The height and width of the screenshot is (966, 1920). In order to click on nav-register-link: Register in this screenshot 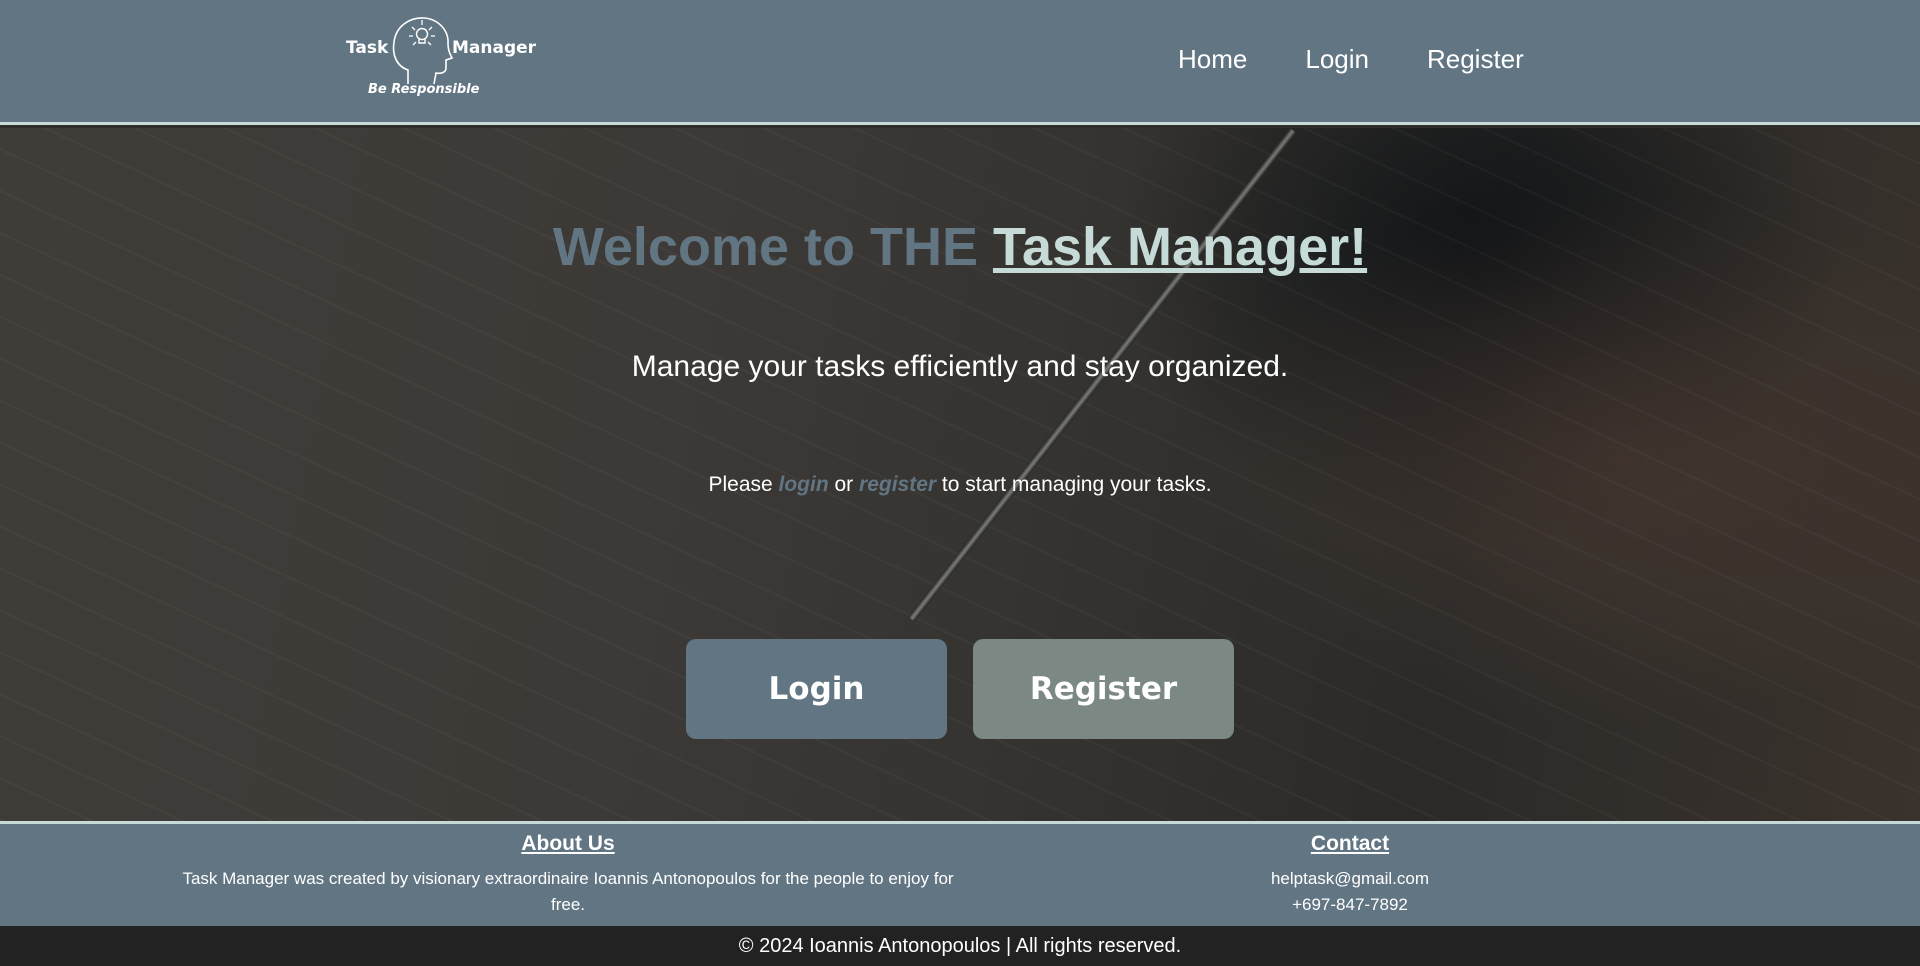, I will do `click(1475, 59)`.